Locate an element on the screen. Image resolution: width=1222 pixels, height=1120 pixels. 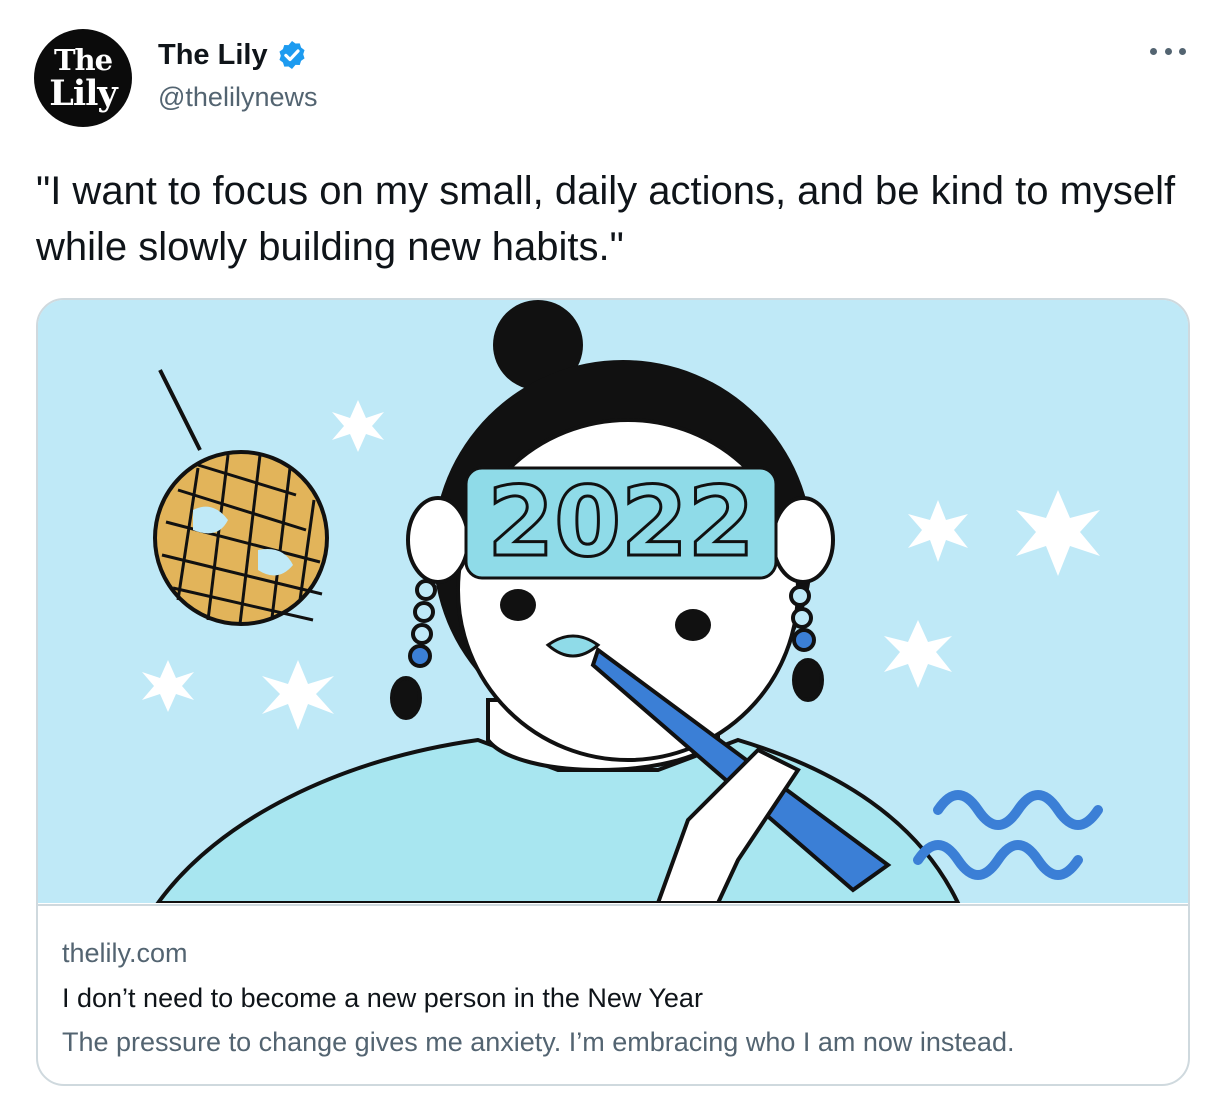
2022-glasses: 2022 is located at coordinates (621, 522).